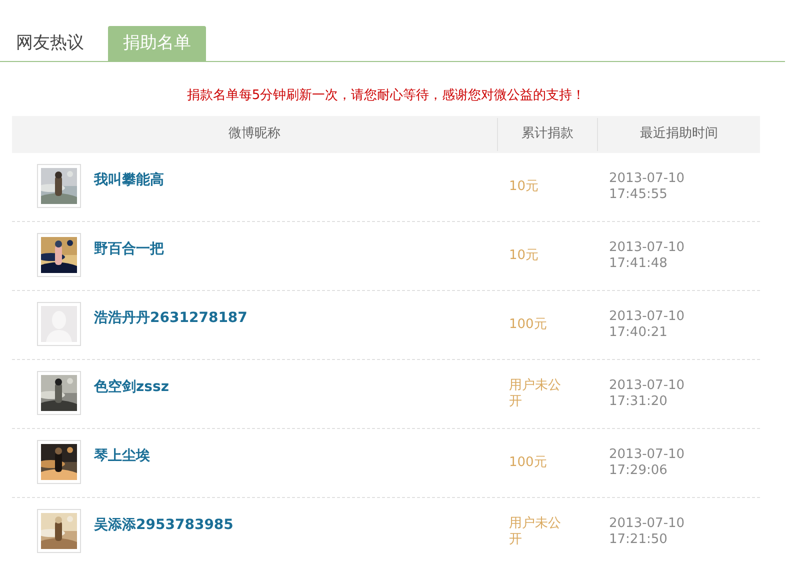 The height and width of the screenshot is (564, 800). Describe the element at coordinates (50, 43) in the screenshot. I see `tab: 网友热议` at that location.